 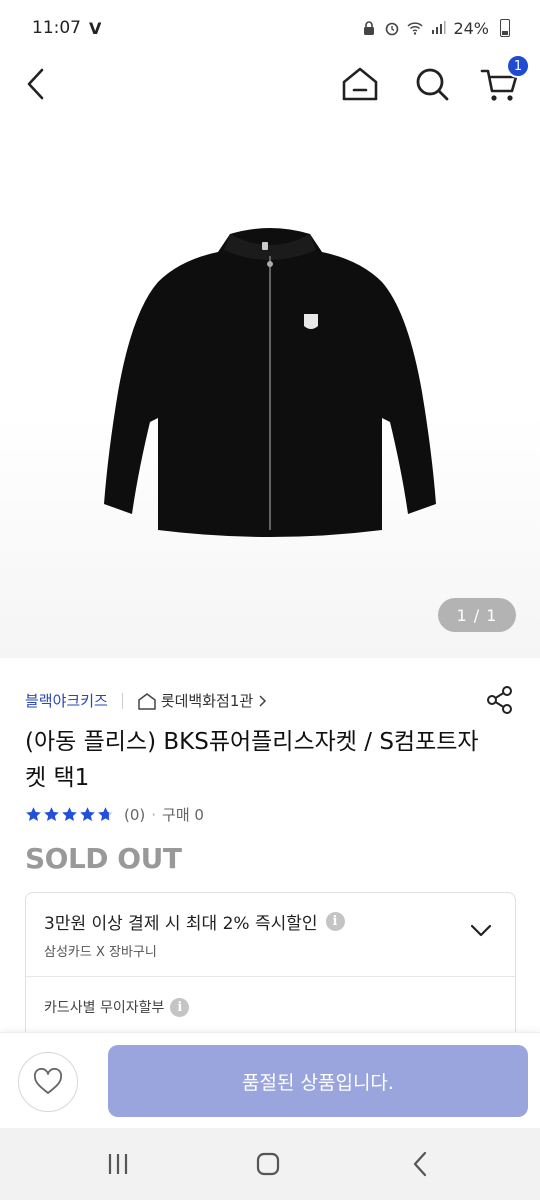 What do you see at coordinates (318, 1081) in the screenshot?
I see `sold-out-button: 품절된 상품입니다.` at bounding box center [318, 1081].